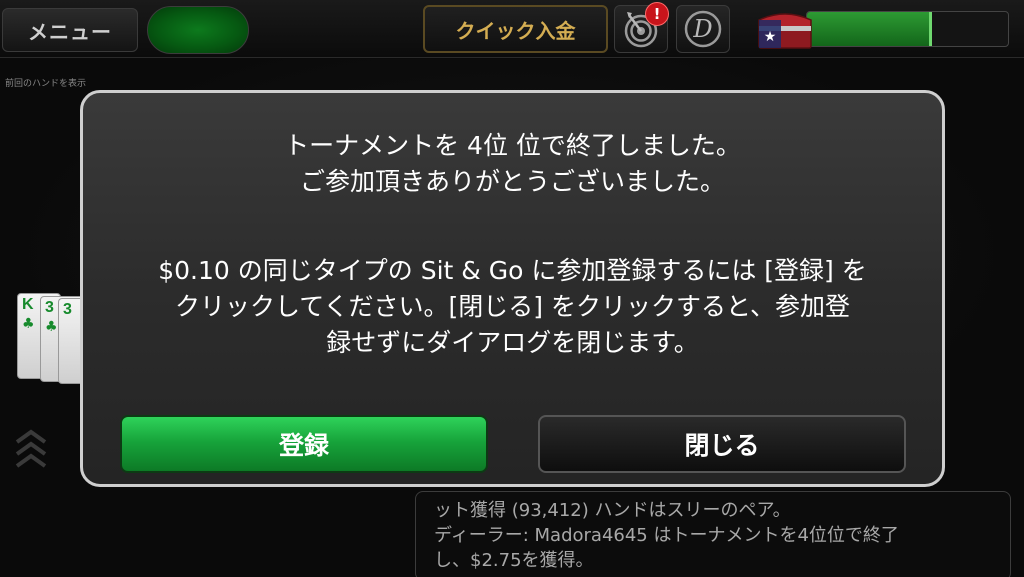  I want to click on card-rank: K, so click(28, 304).